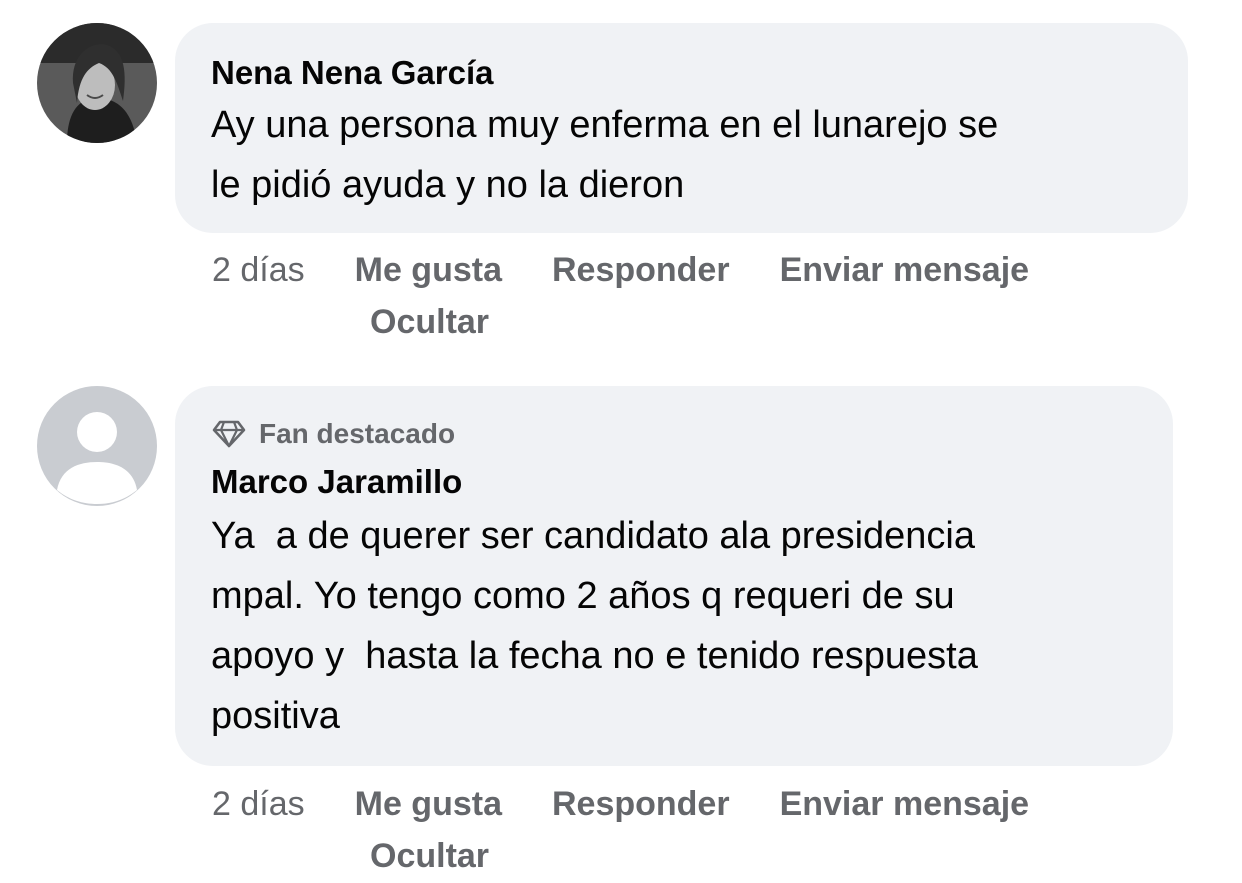  I want to click on profile-photo-icon, so click(97, 83).